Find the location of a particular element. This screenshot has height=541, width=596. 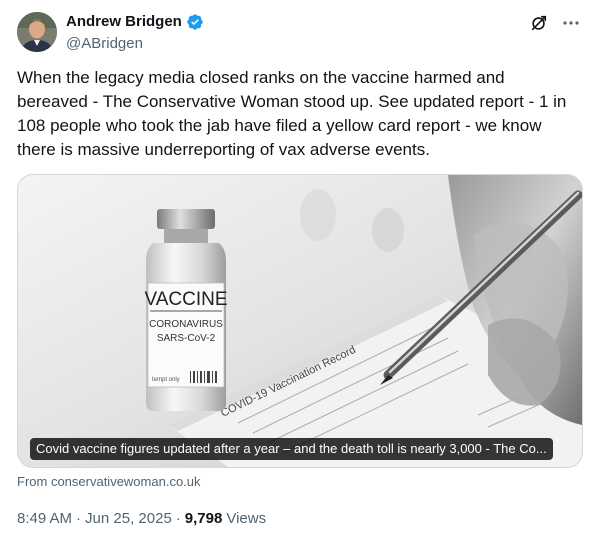

tweet-meta: 8:49 AM · Jun 25, 2025 · 9,798 Views is located at coordinates (141, 519).